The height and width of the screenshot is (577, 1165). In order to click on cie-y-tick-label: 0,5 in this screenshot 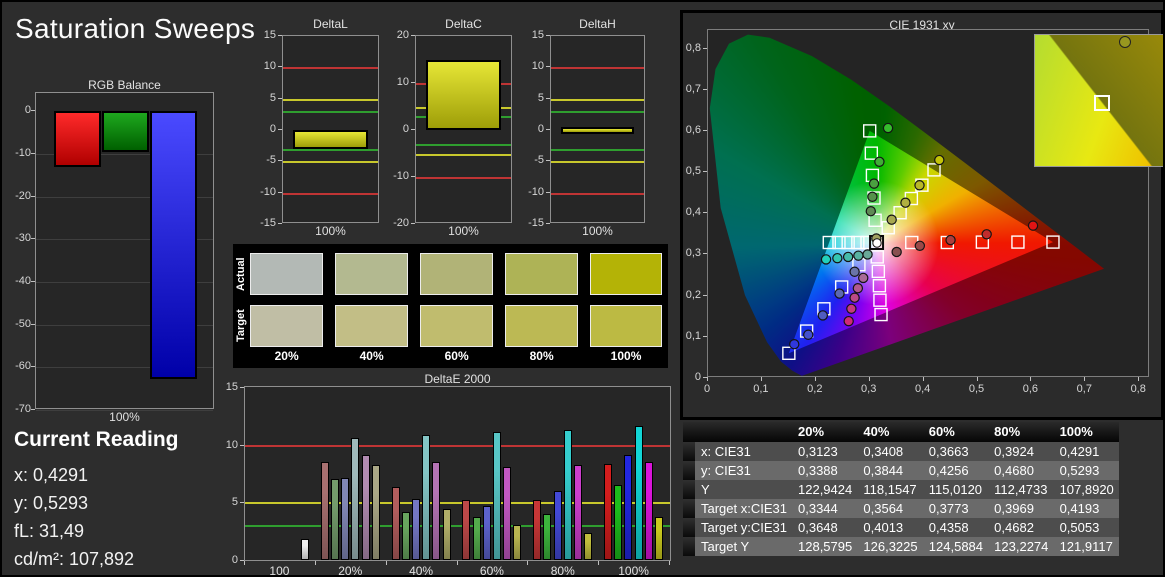, I will do `click(693, 171)`.